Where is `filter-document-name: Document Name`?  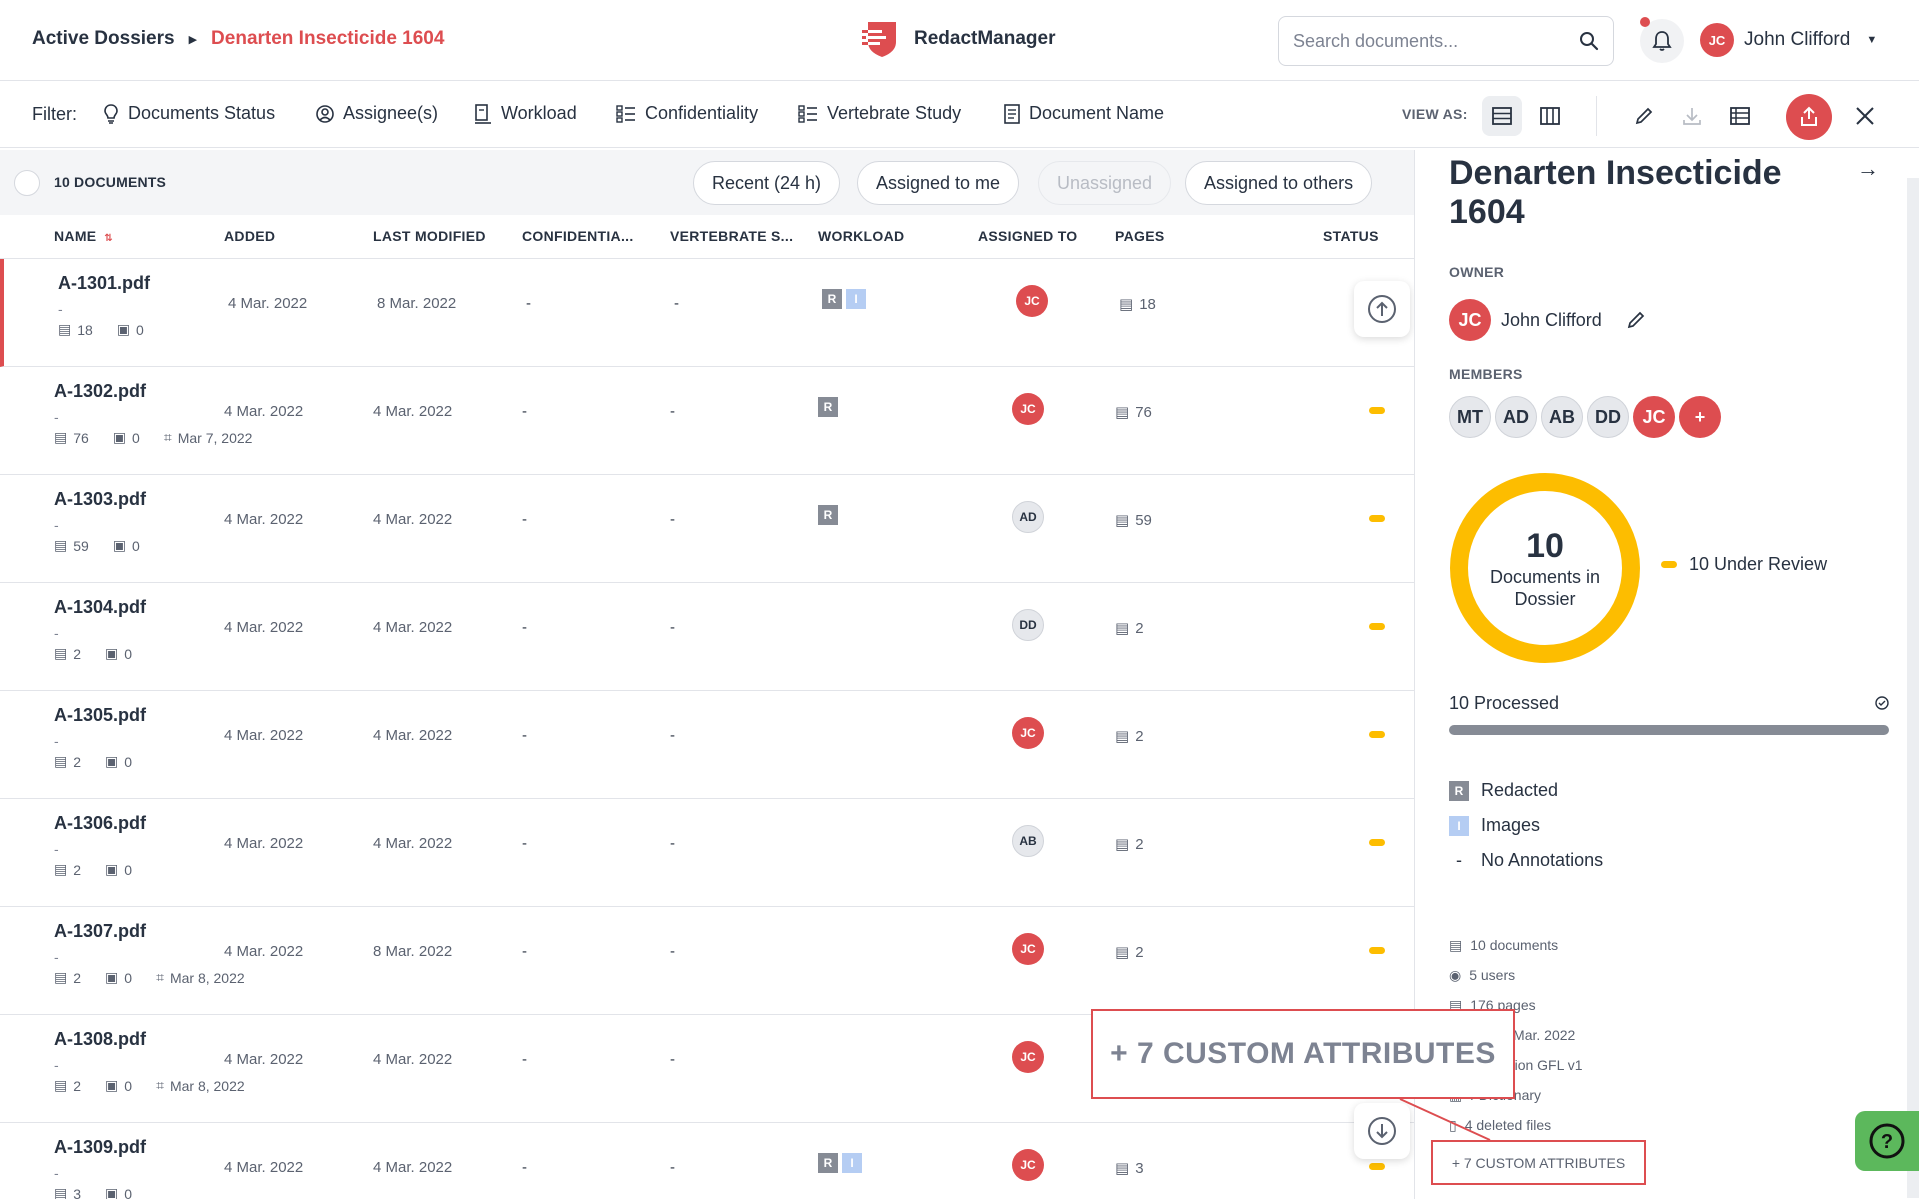 filter-document-name: Document Name is located at coordinates (1084, 113).